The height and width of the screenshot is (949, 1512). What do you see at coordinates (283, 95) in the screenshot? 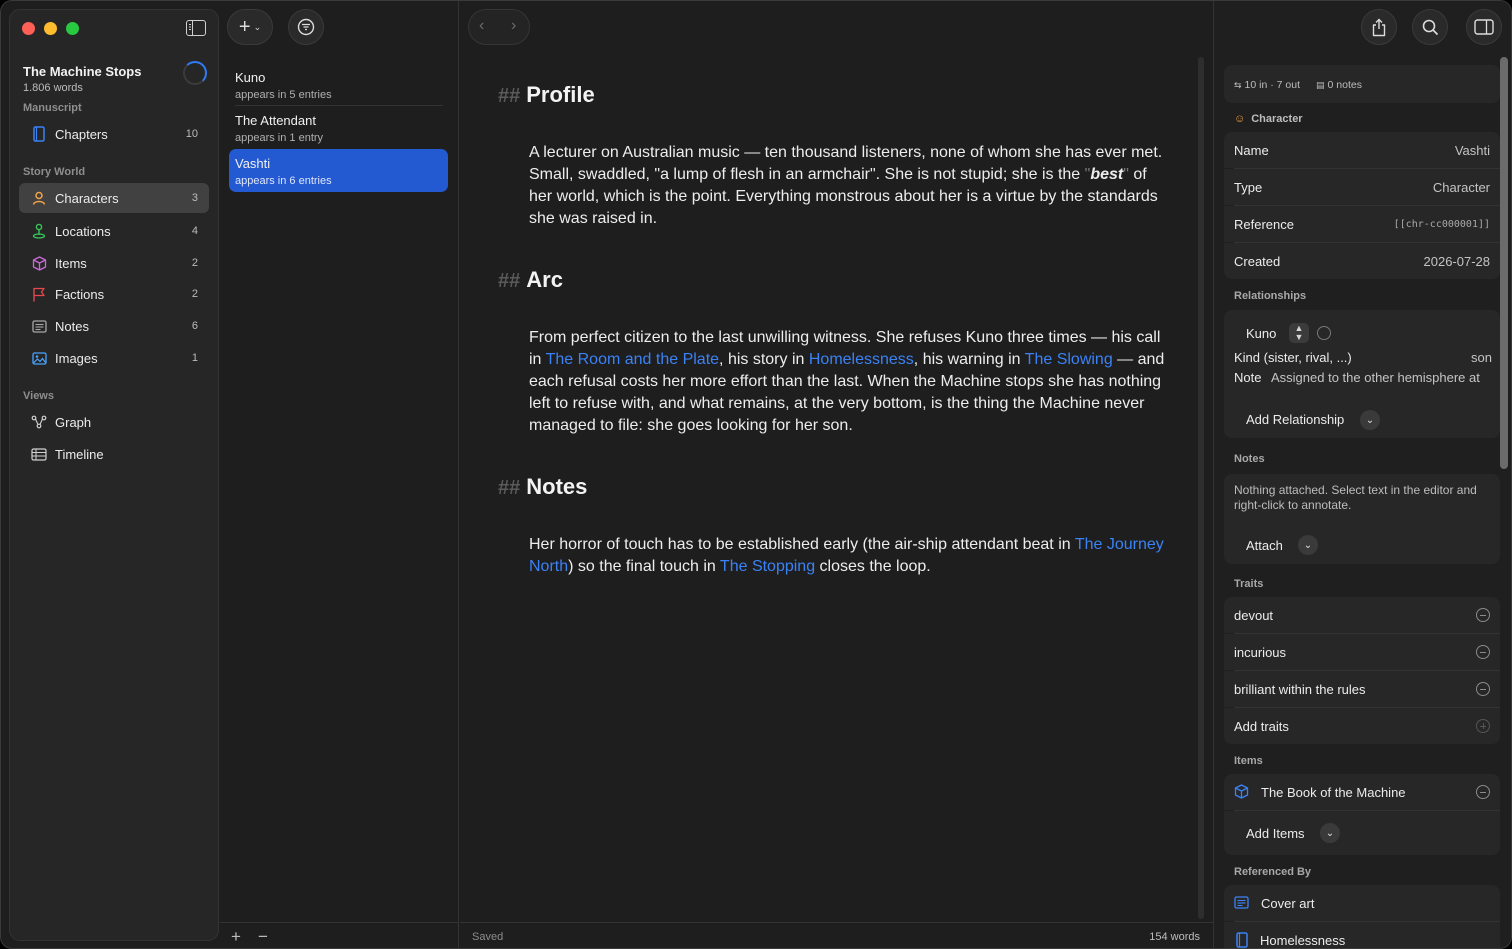
I see `entry-subtitle: appears in 5 entries` at bounding box center [283, 95].